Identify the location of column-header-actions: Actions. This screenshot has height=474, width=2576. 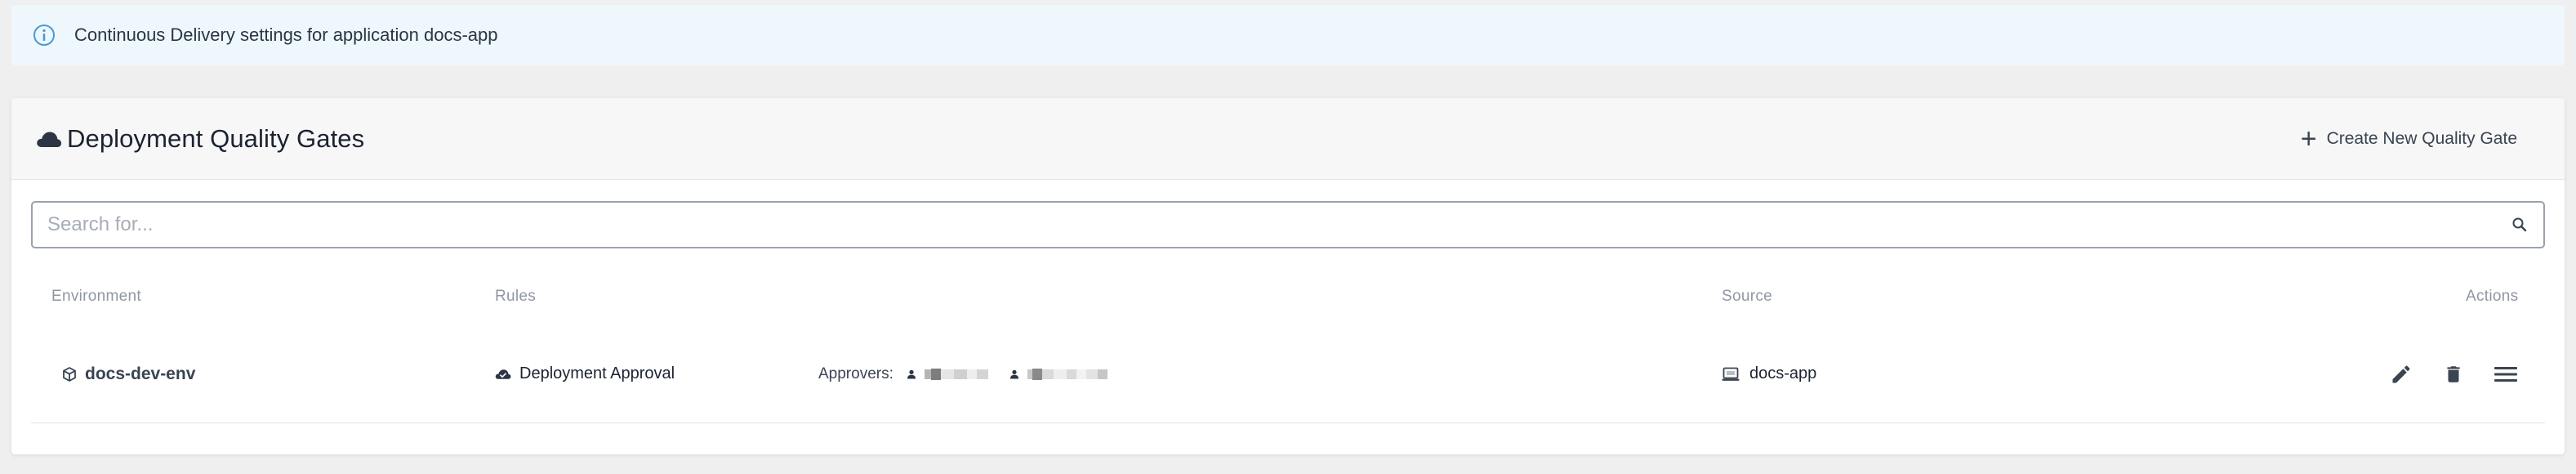
(2492, 296).